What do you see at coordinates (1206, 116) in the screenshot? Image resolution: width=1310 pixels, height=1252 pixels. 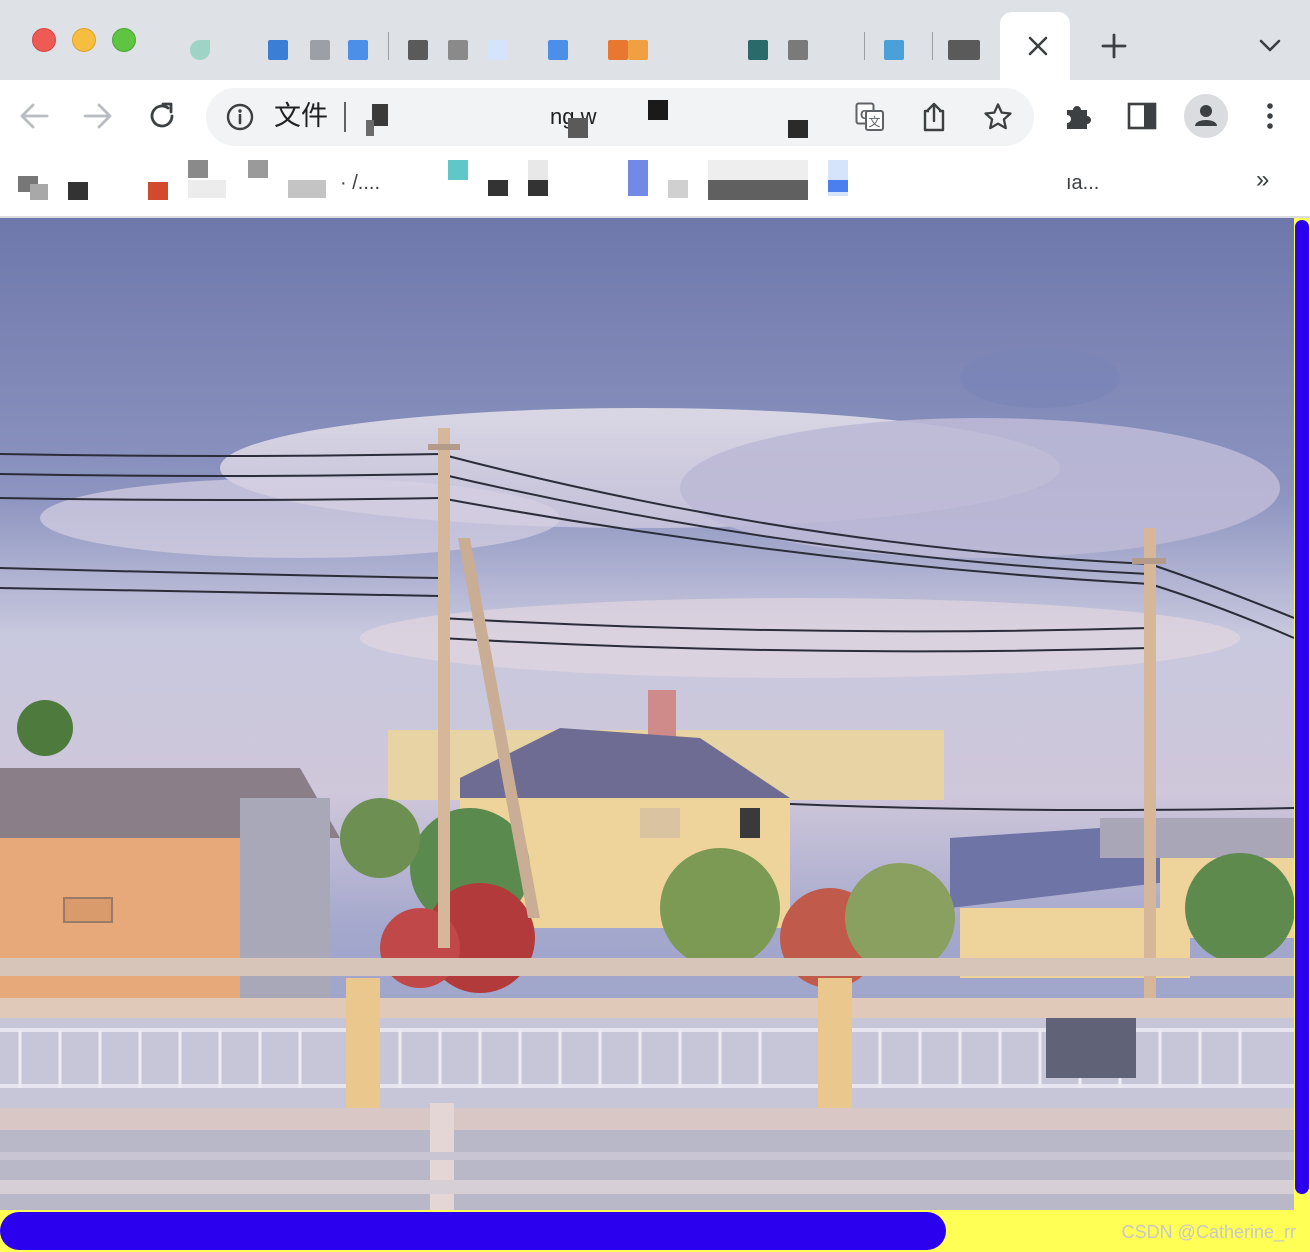 I see `avatar-icon` at bounding box center [1206, 116].